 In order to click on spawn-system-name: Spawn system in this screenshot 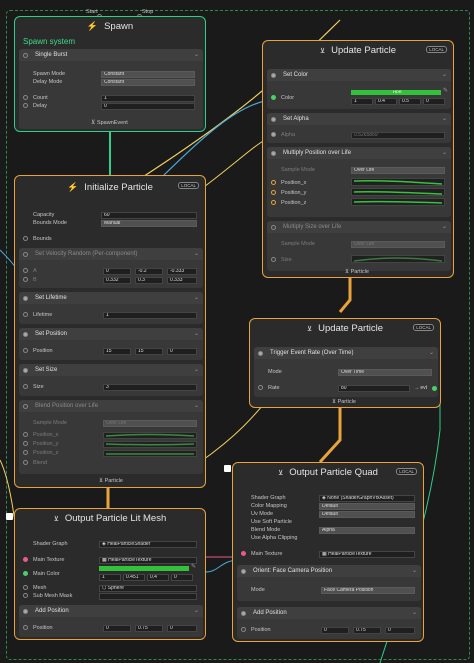, I will do `click(49, 41)`.